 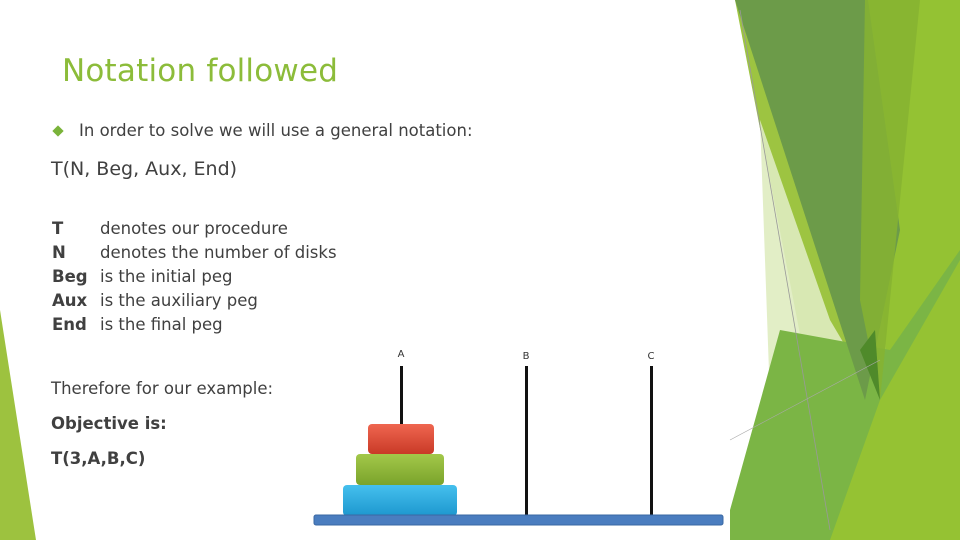 What do you see at coordinates (162, 388) in the screenshot?
I see `example-intro: Therefore for our example:` at bounding box center [162, 388].